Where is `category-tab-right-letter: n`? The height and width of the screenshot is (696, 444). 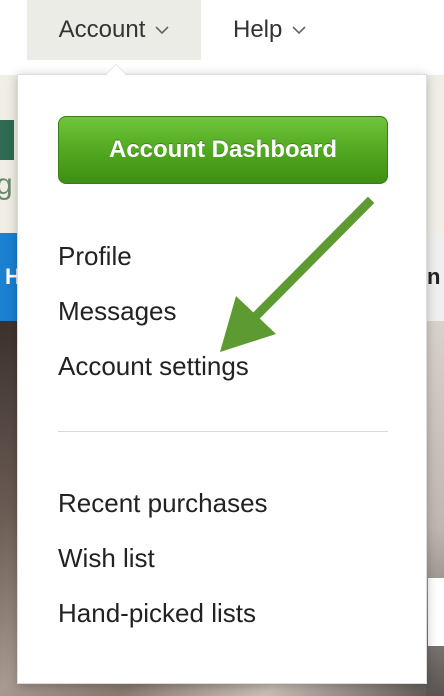 category-tab-right-letter: n is located at coordinates (434, 276).